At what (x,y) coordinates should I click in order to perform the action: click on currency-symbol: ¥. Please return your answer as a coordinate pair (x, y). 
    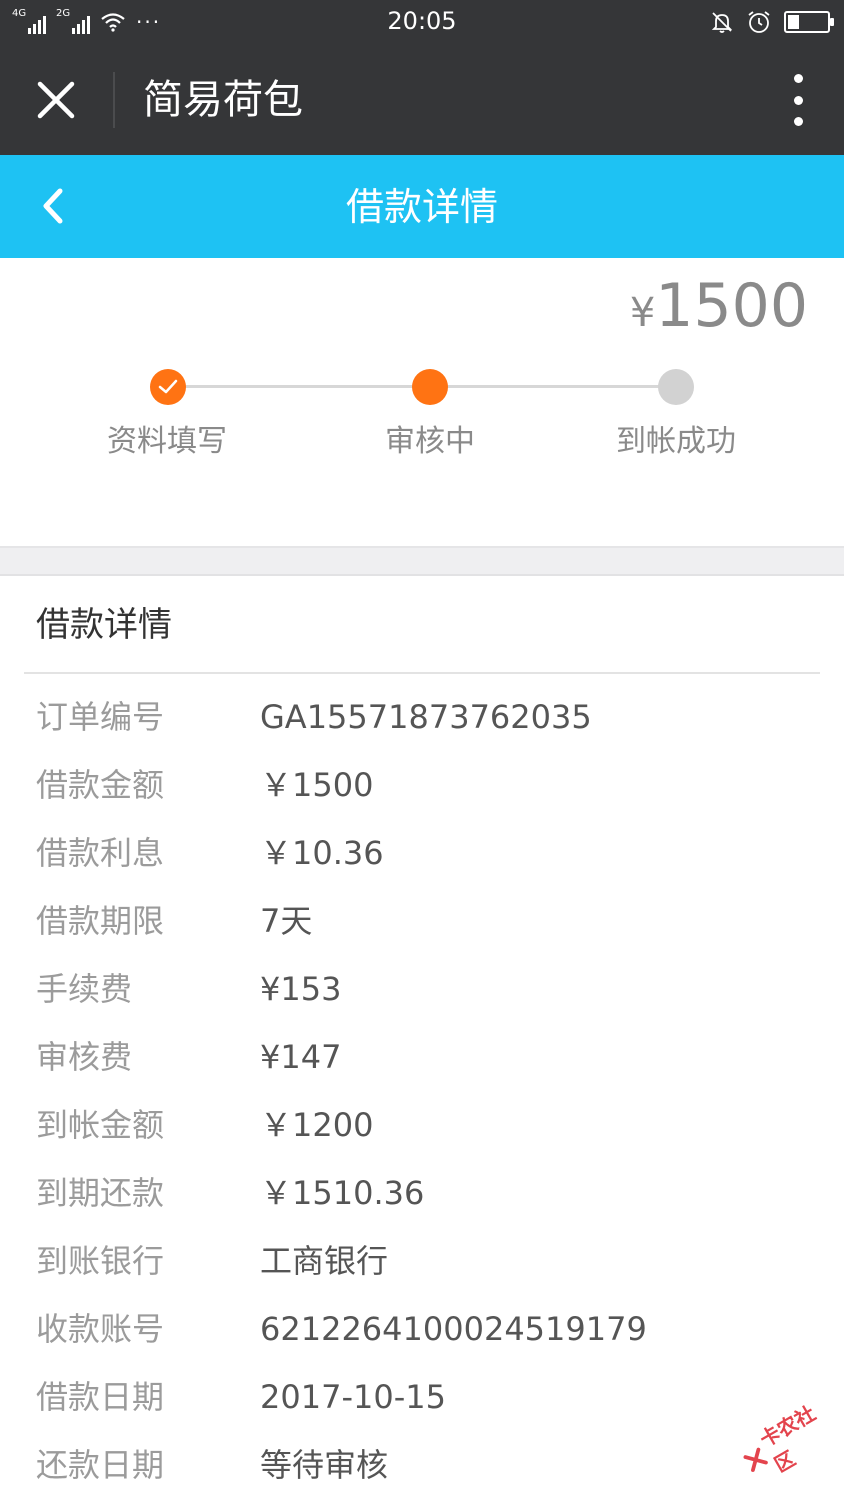
    Looking at the image, I should click on (642, 313).